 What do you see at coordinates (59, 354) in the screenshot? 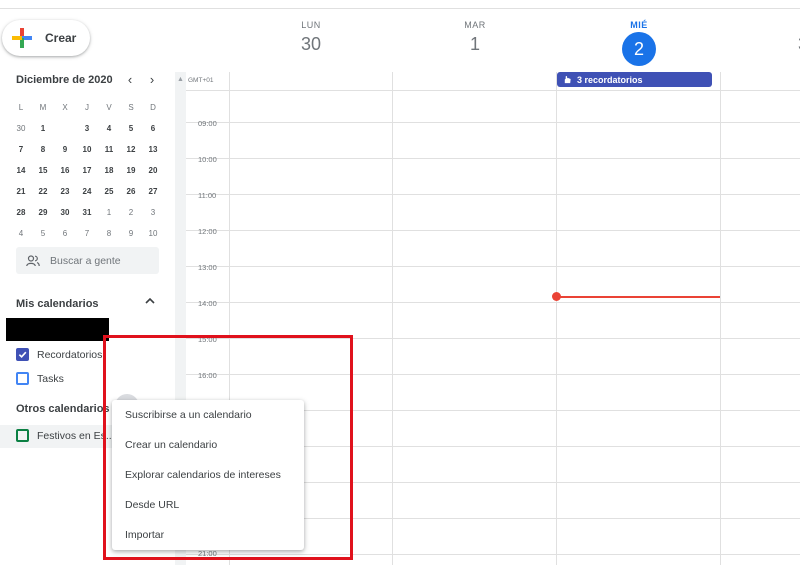
I see `calendar-item-recordatorios: Recordatorios` at bounding box center [59, 354].